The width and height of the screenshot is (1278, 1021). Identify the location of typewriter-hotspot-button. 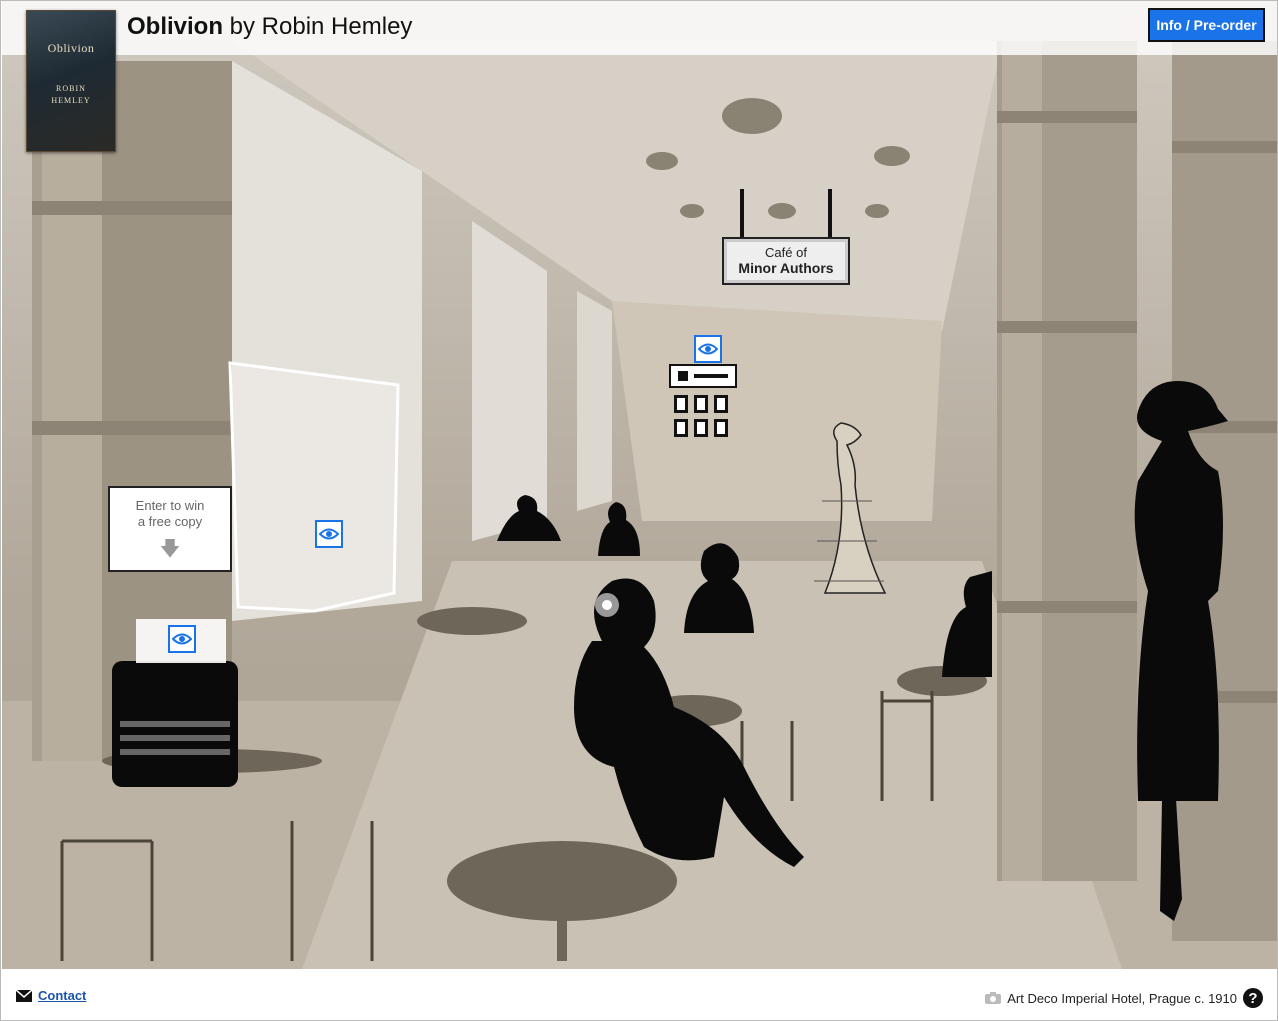
(182, 639).